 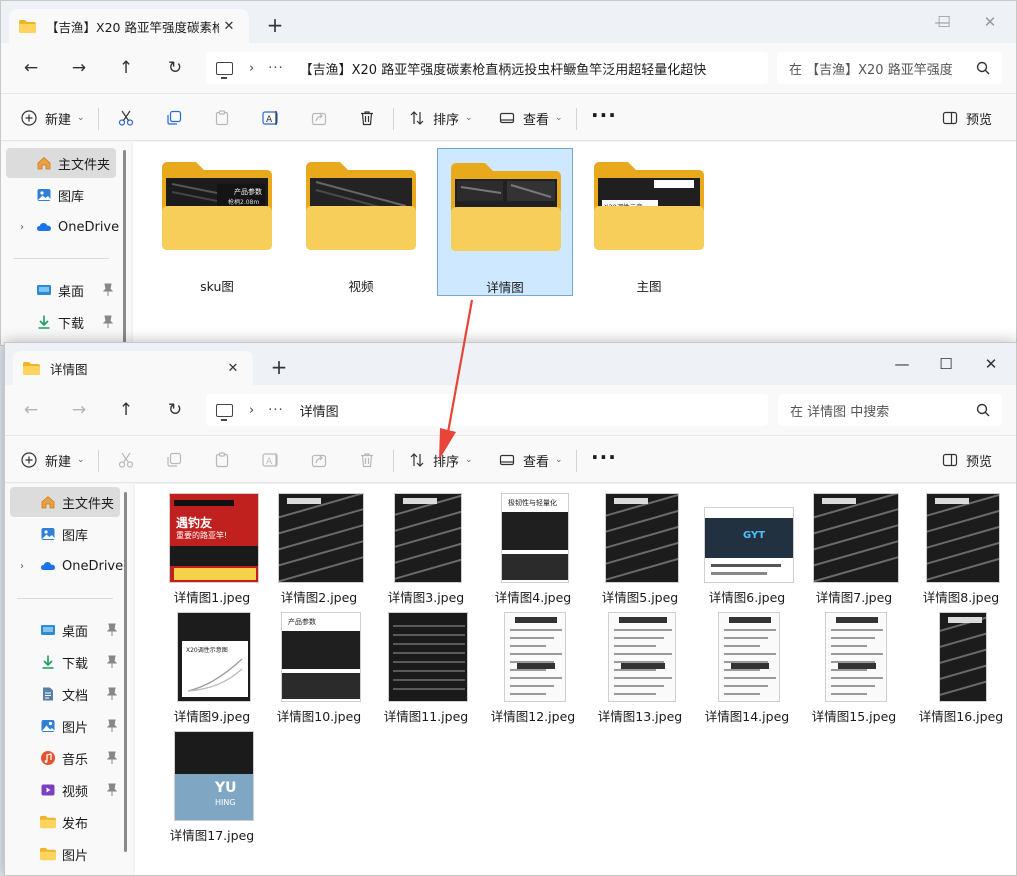 I want to click on file-item: X20调性示意图 详情图9.jpeg, so click(x=212, y=669).